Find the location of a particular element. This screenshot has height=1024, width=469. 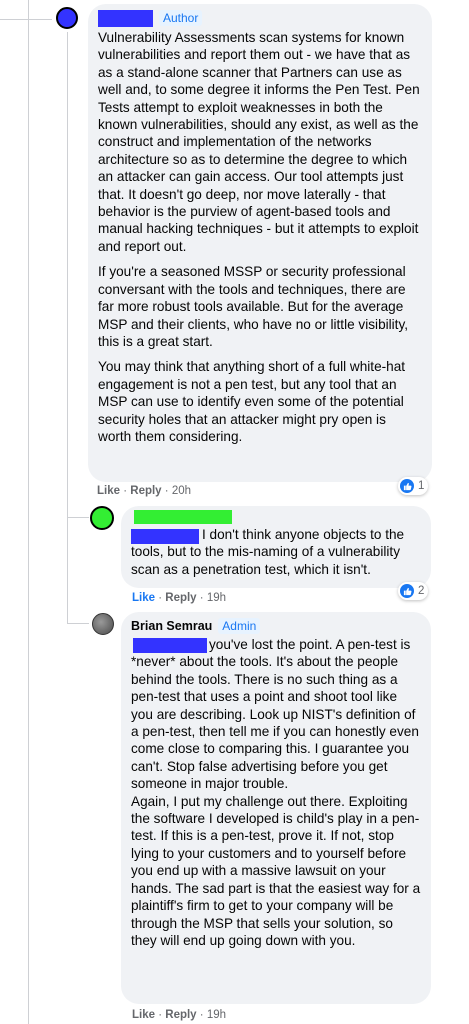

thread-line-left is located at coordinates (28, 512).